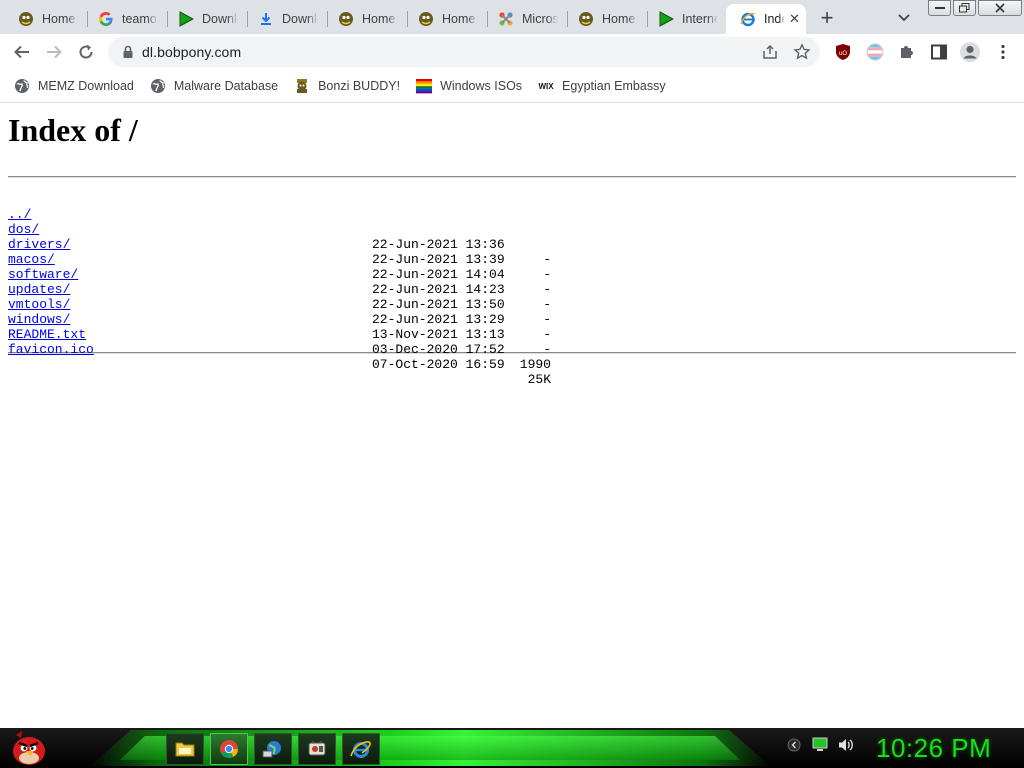 This screenshot has height=768, width=1024. Describe the element at coordinates (827, 17) in the screenshot. I see `new-tab-button: +` at that location.